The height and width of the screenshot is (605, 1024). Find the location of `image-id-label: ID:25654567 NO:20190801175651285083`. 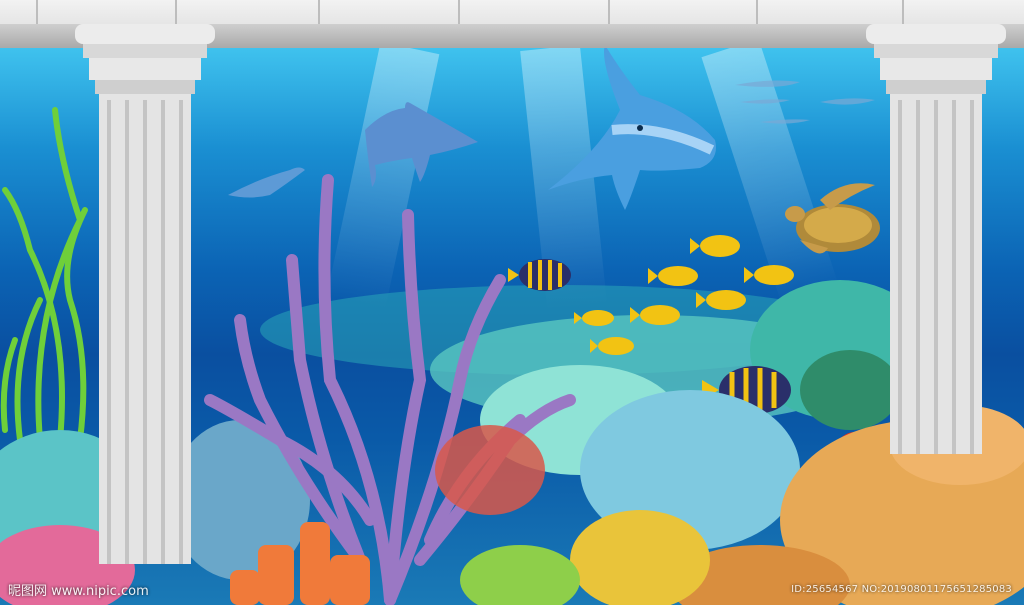

image-id-label: ID:25654567 NO:20190801175651285083 is located at coordinates (901, 589).